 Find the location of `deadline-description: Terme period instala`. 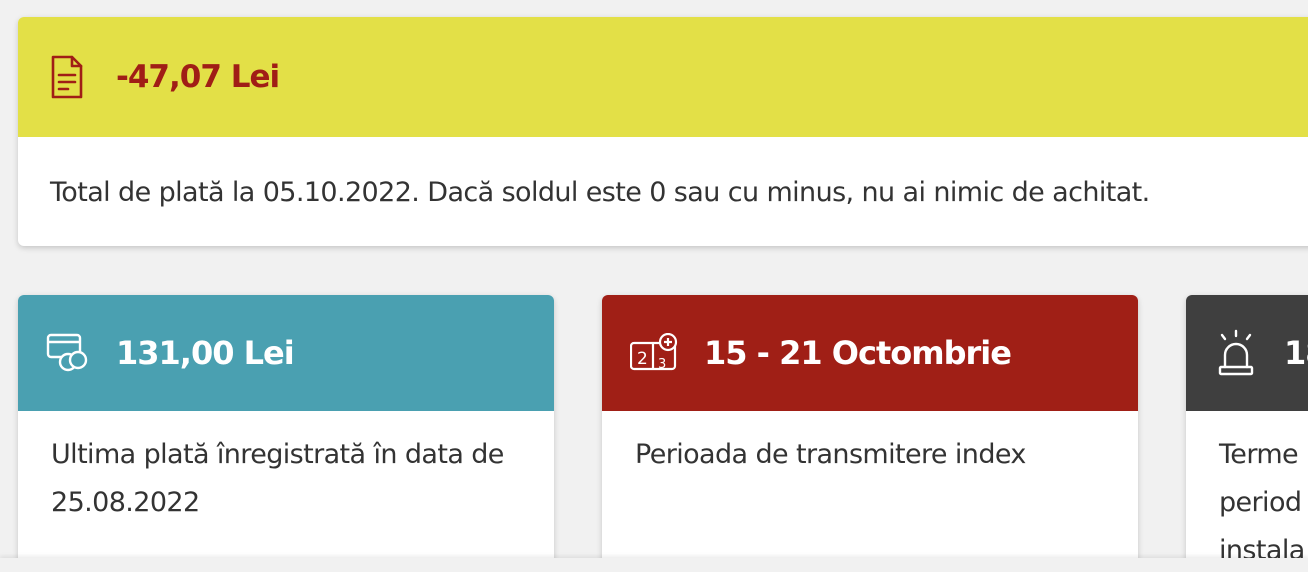

deadline-description: Terme period instala is located at coordinates (1247, 491).